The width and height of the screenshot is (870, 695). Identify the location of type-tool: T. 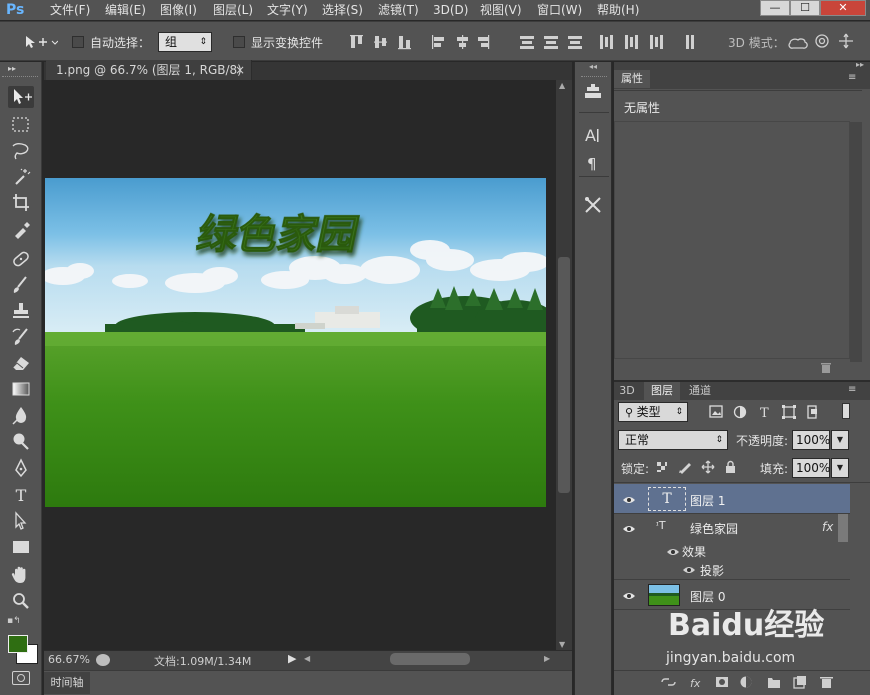
(21, 495).